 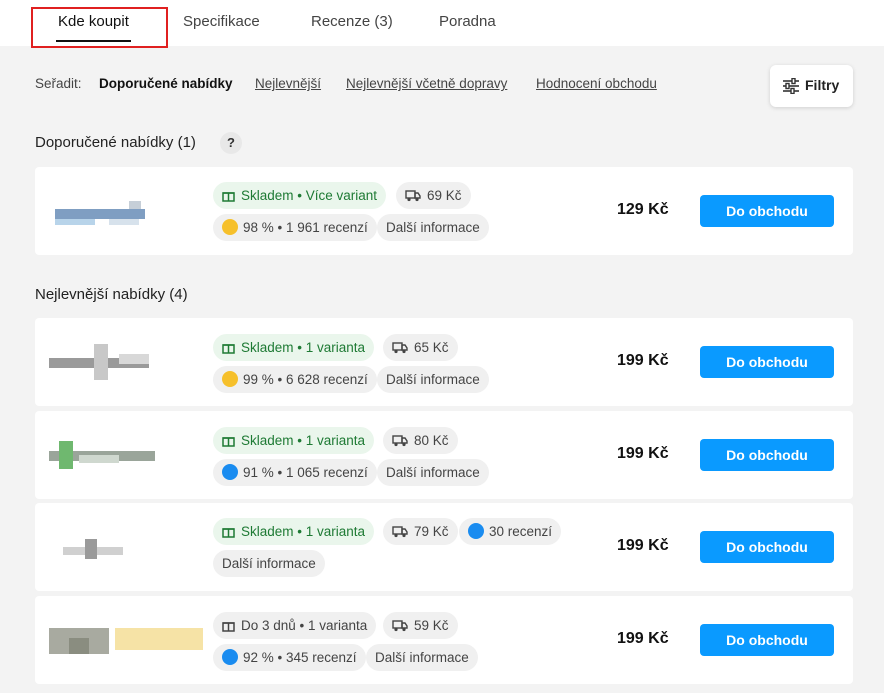 I want to click on rating-text: 91 % • 1 065 recenzí, so click(x=305, y=472).